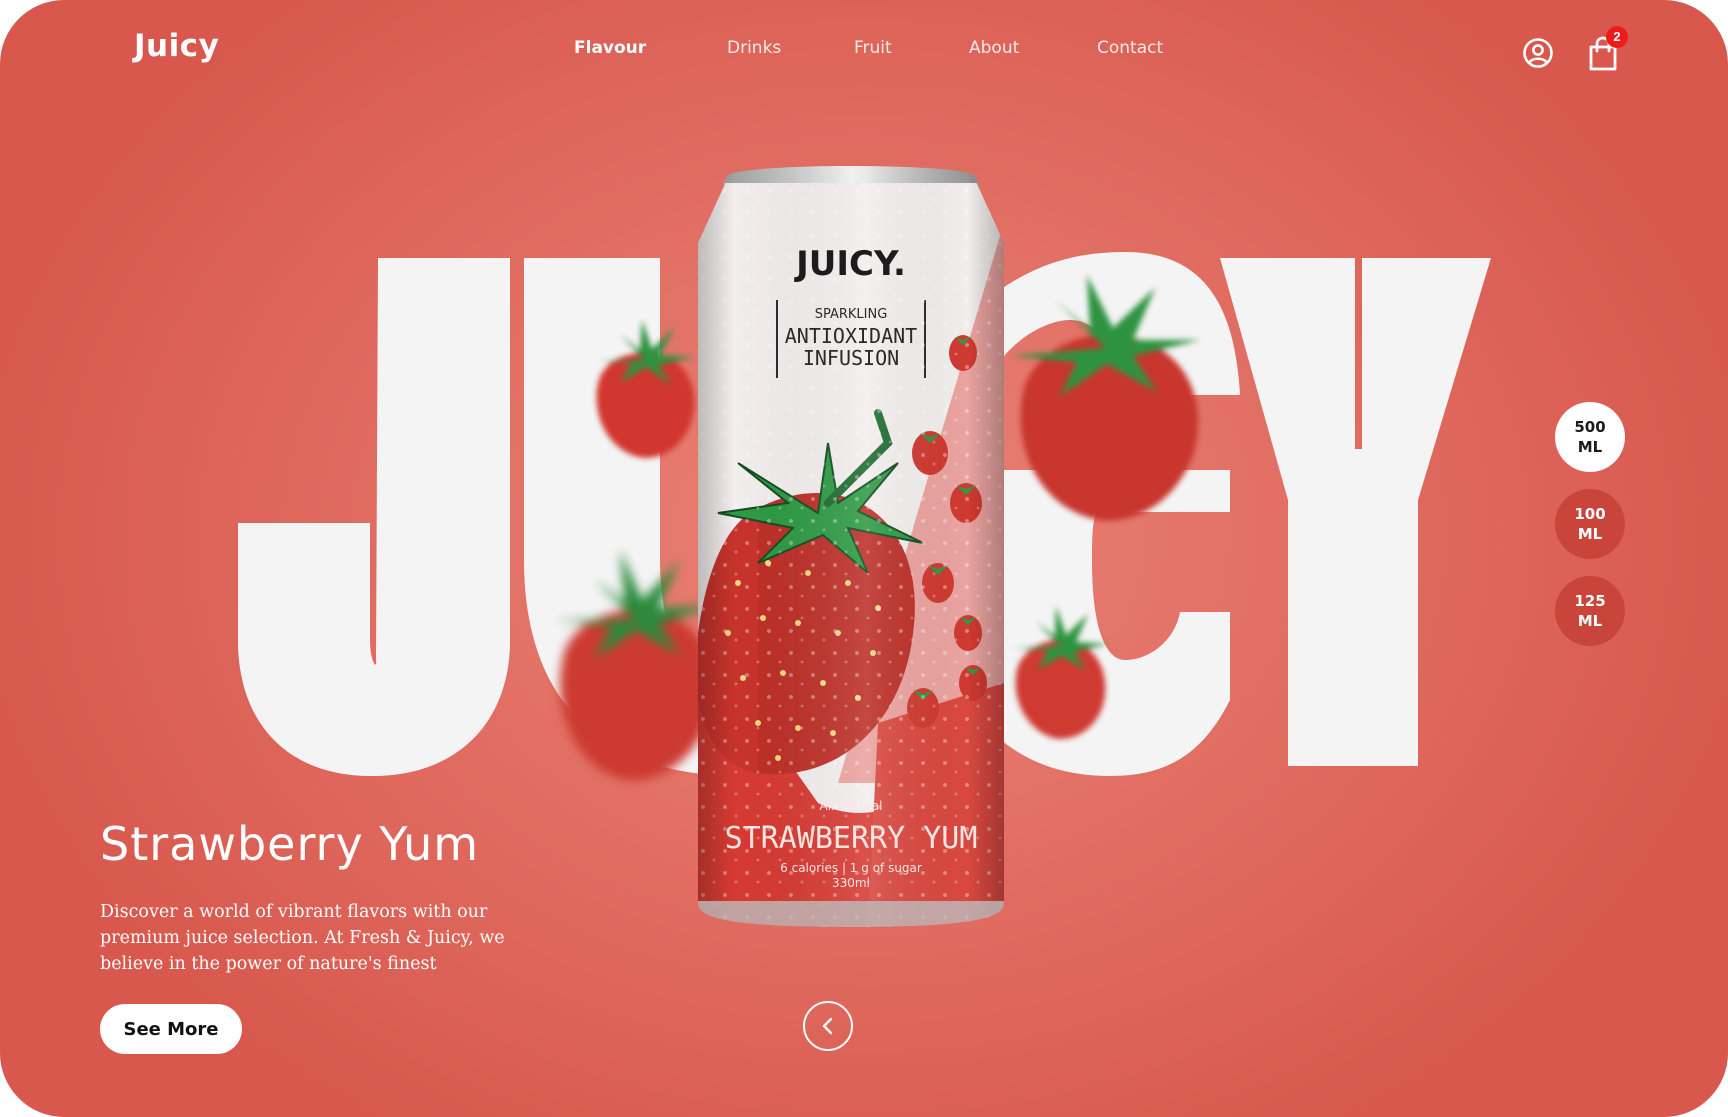 This screenshot has width=1728, height=1117. Describe the element at coordinates (1538, 53) in the screenshot. I see `user-icon` at that location.